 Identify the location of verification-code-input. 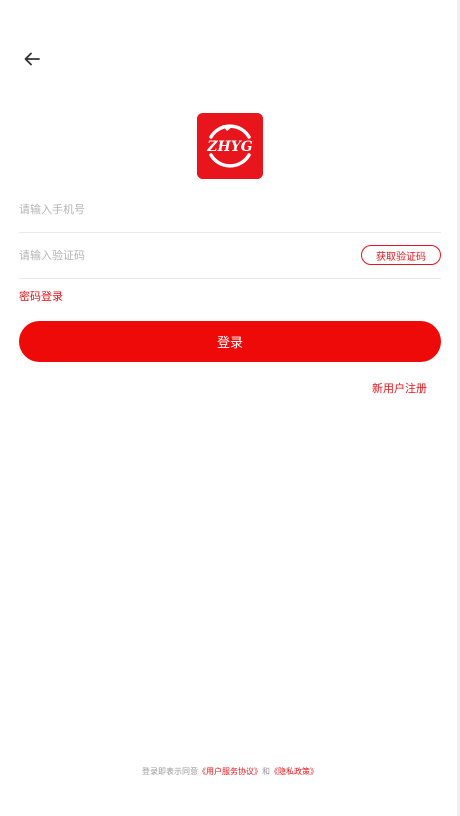
(169, 255).